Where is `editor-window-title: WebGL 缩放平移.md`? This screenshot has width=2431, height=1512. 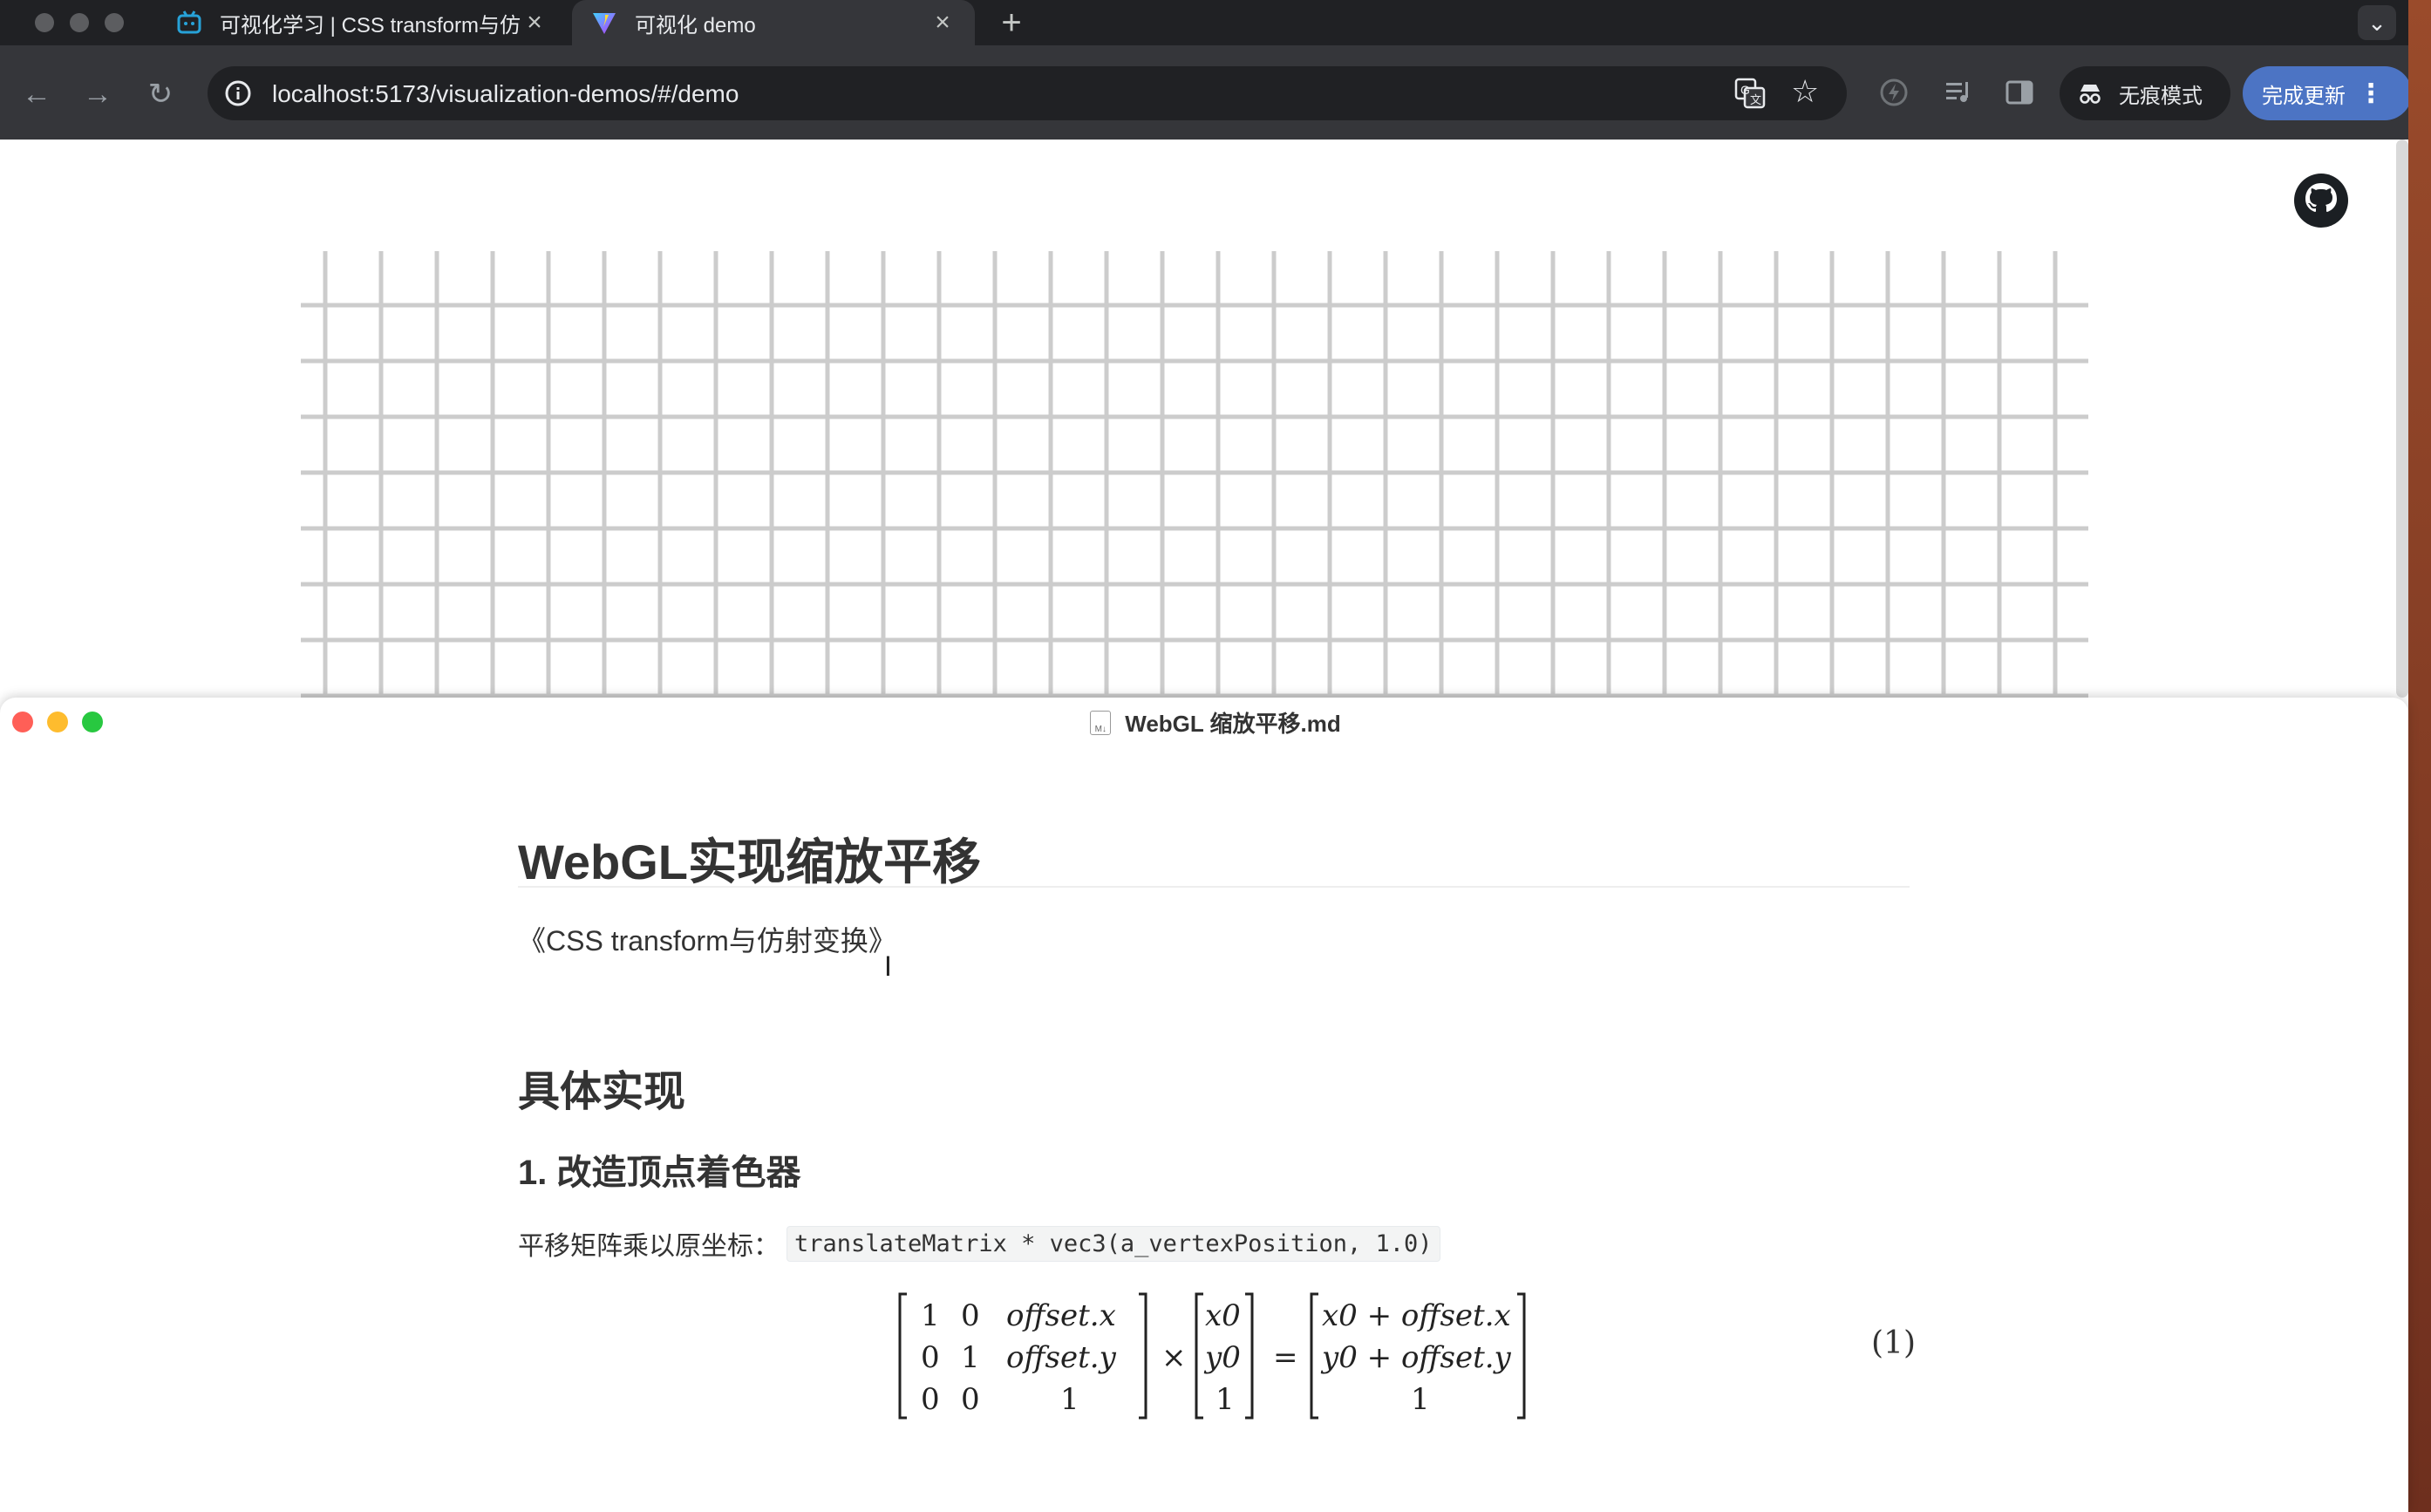
editor-window-title: WebGL 缩放平移.md is located at coordinates (1233, 724).